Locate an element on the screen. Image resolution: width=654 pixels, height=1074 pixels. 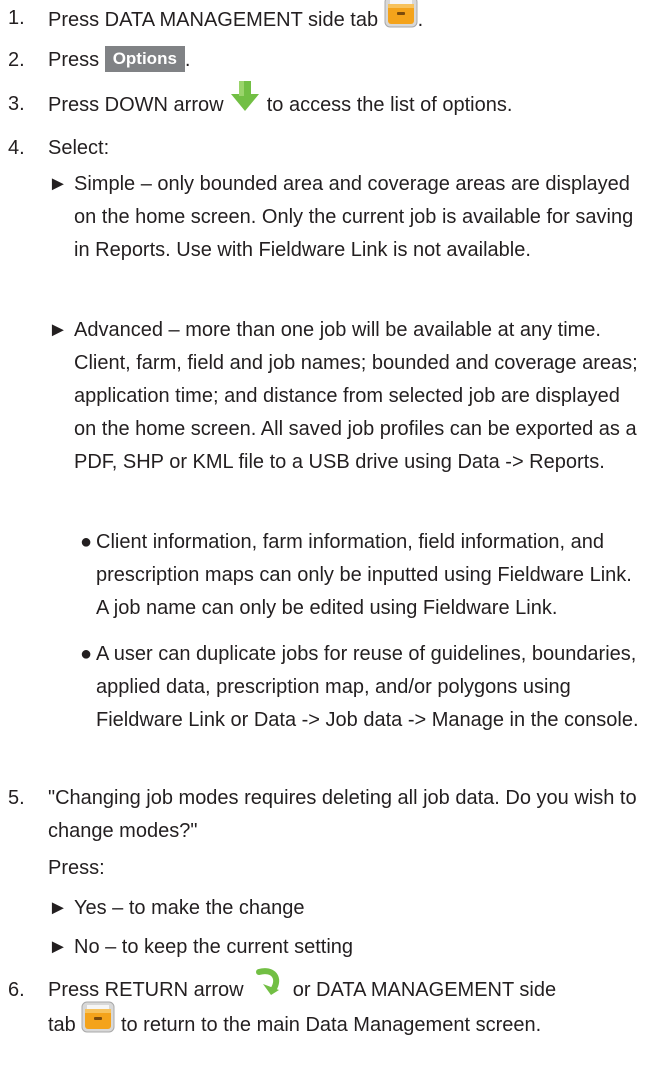
press-option-yes: ► Yes – to make the change is located at coordinates (347, 908).